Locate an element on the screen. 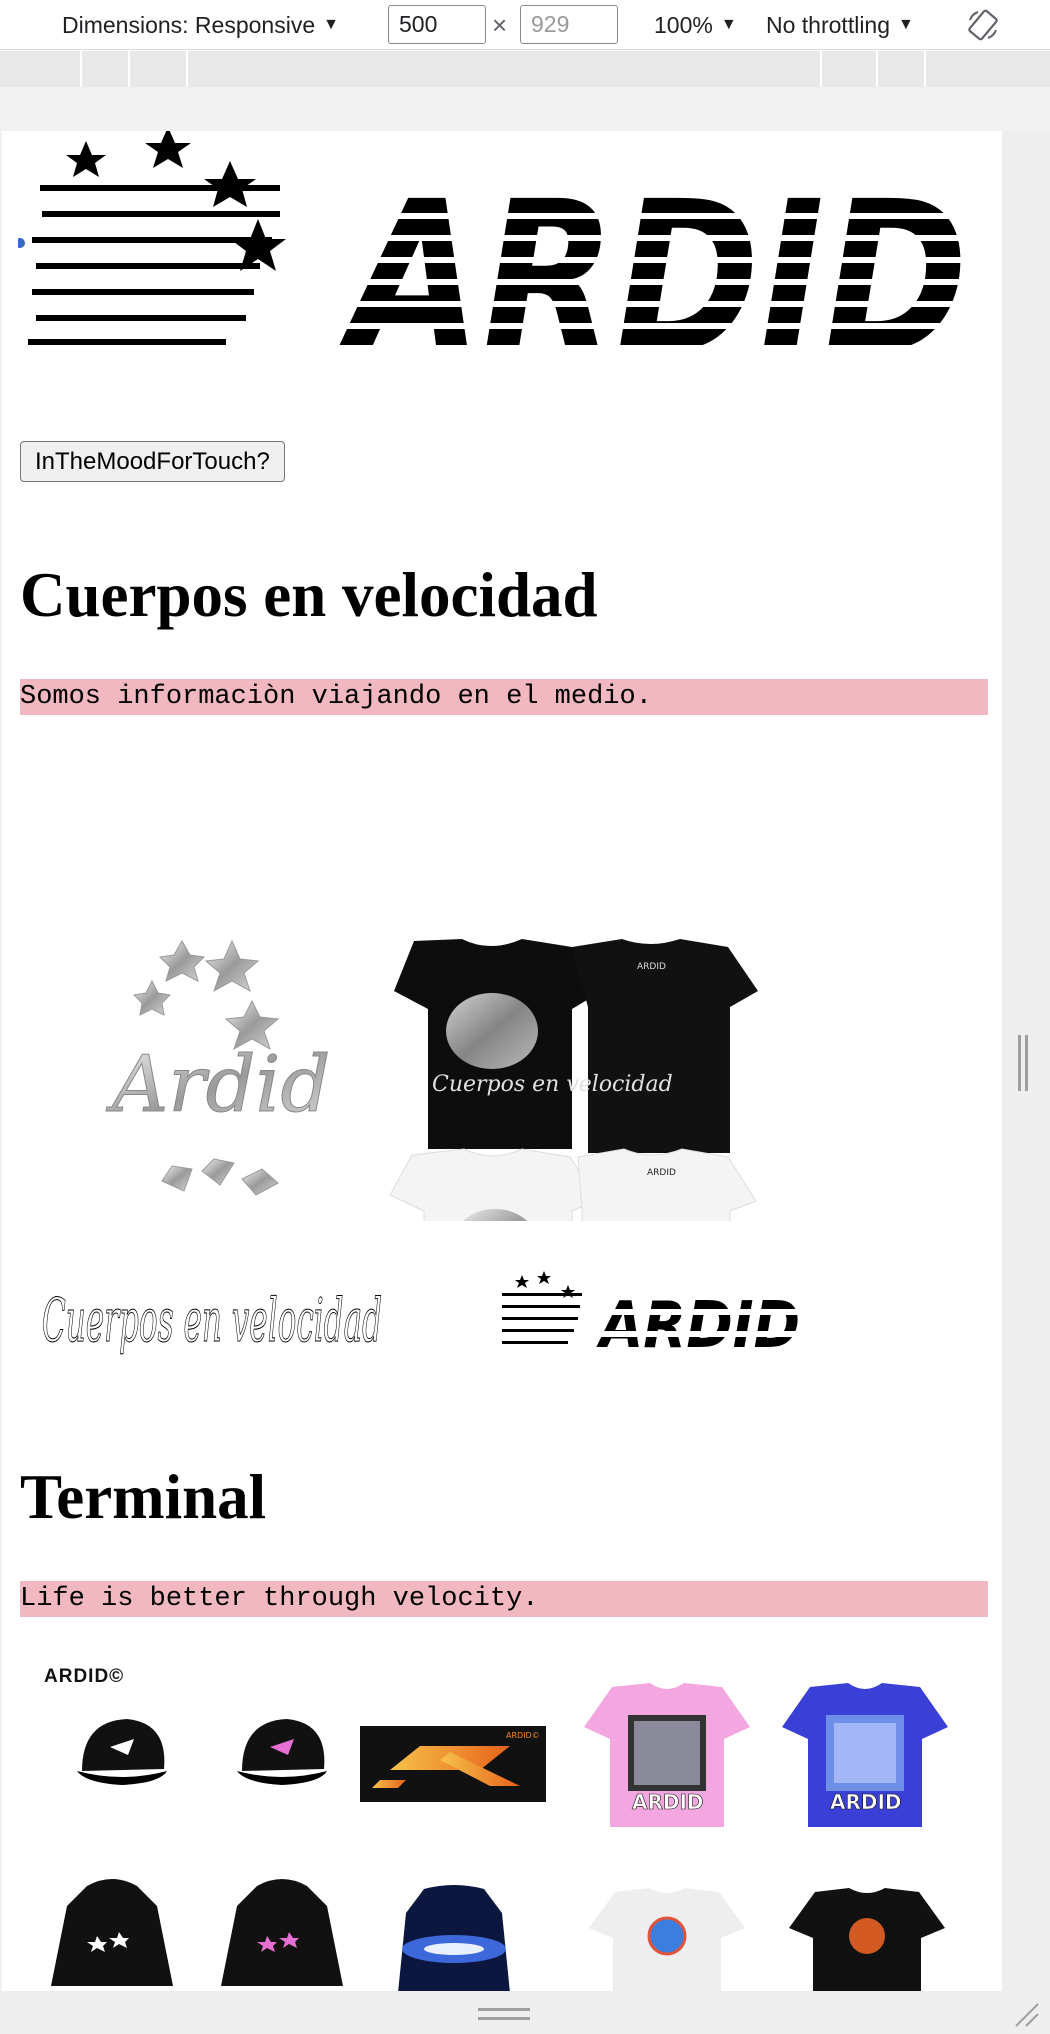  terminal-brand-mark: ARDID© is located at coordinates (84, 1676).